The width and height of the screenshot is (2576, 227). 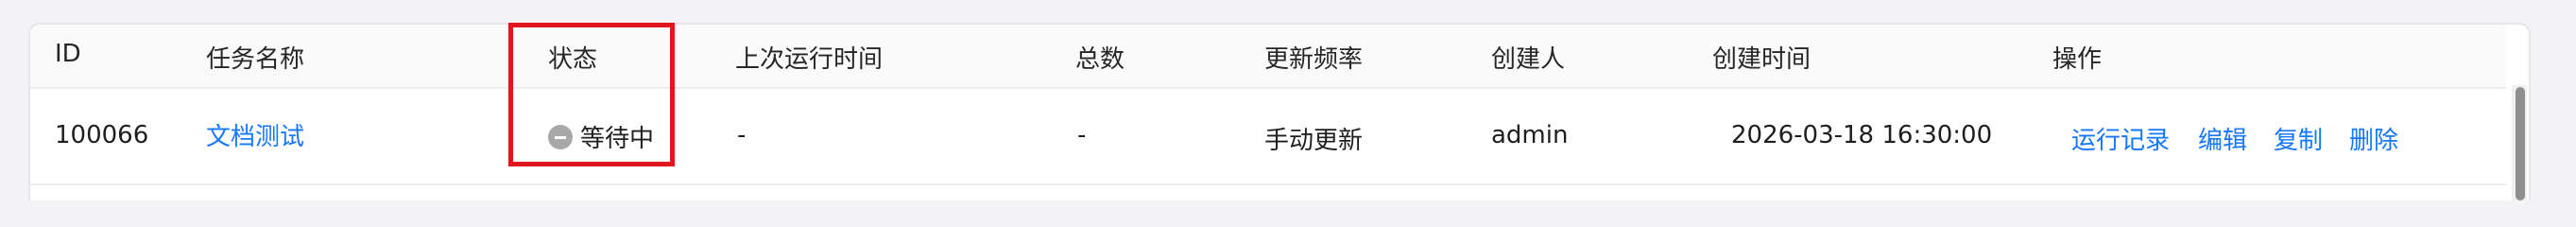 I want to click on vertical-scrollbar-thumb, so click(x=2520, y=144).